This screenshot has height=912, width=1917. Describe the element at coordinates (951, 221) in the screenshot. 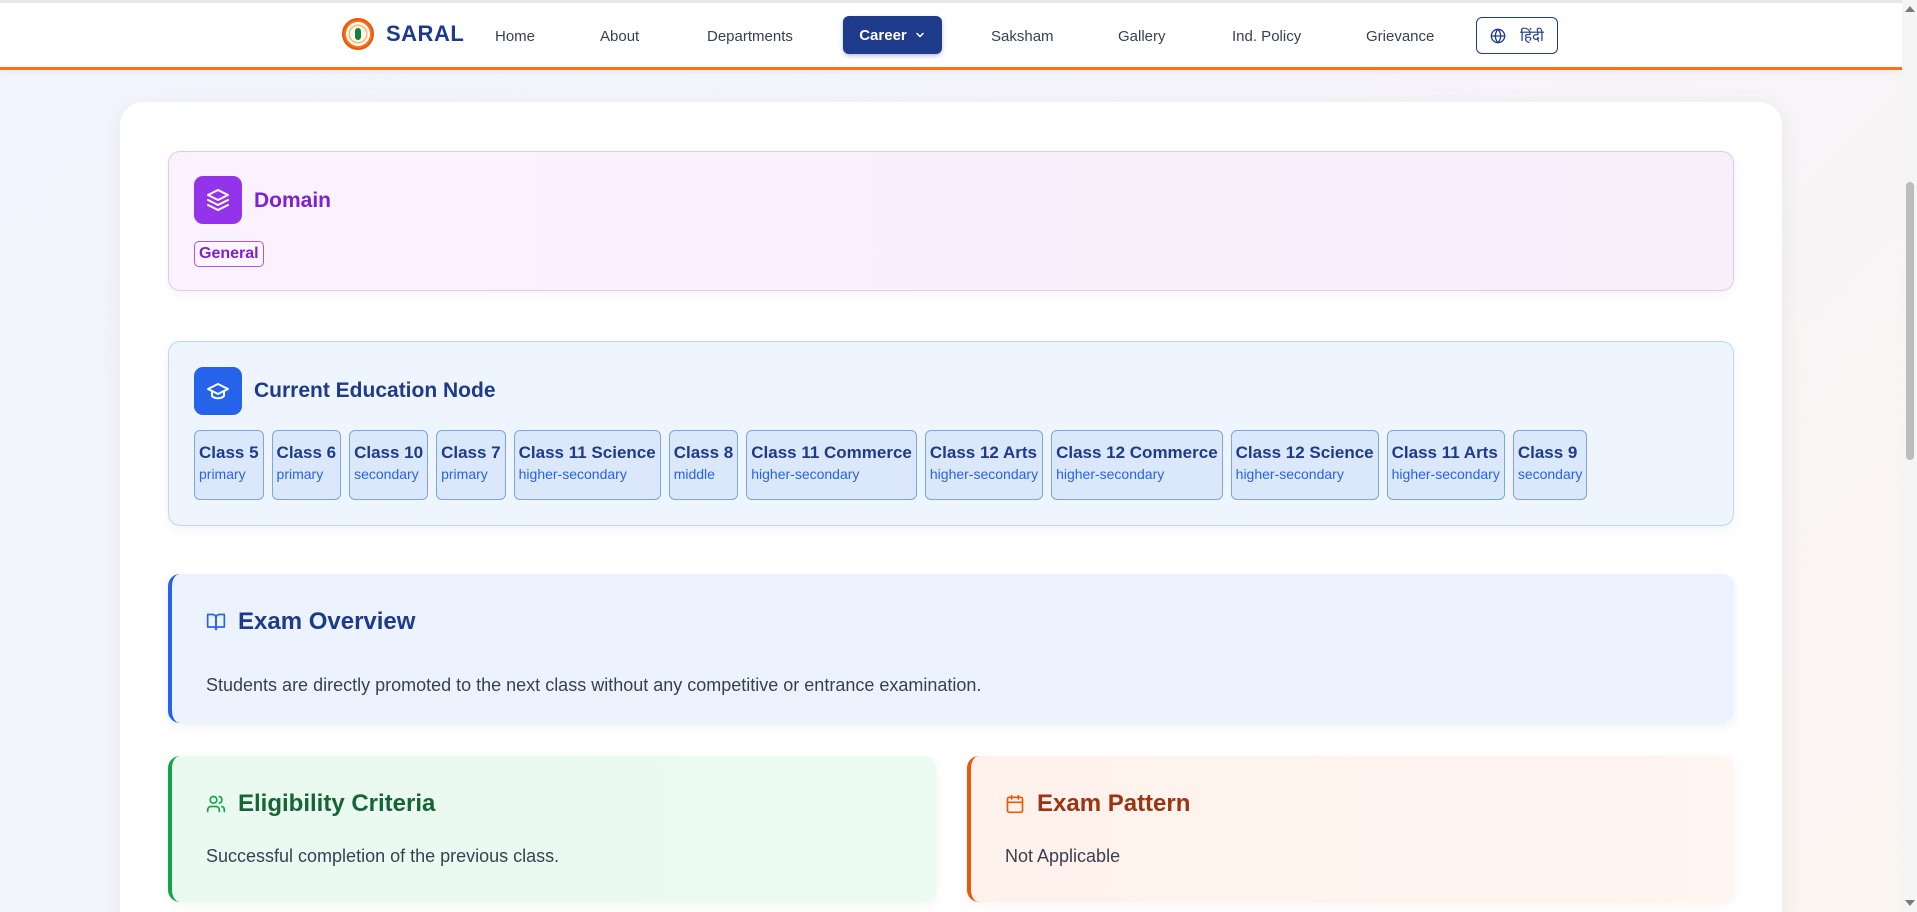

I see `domain-section: Domain General` at that location.